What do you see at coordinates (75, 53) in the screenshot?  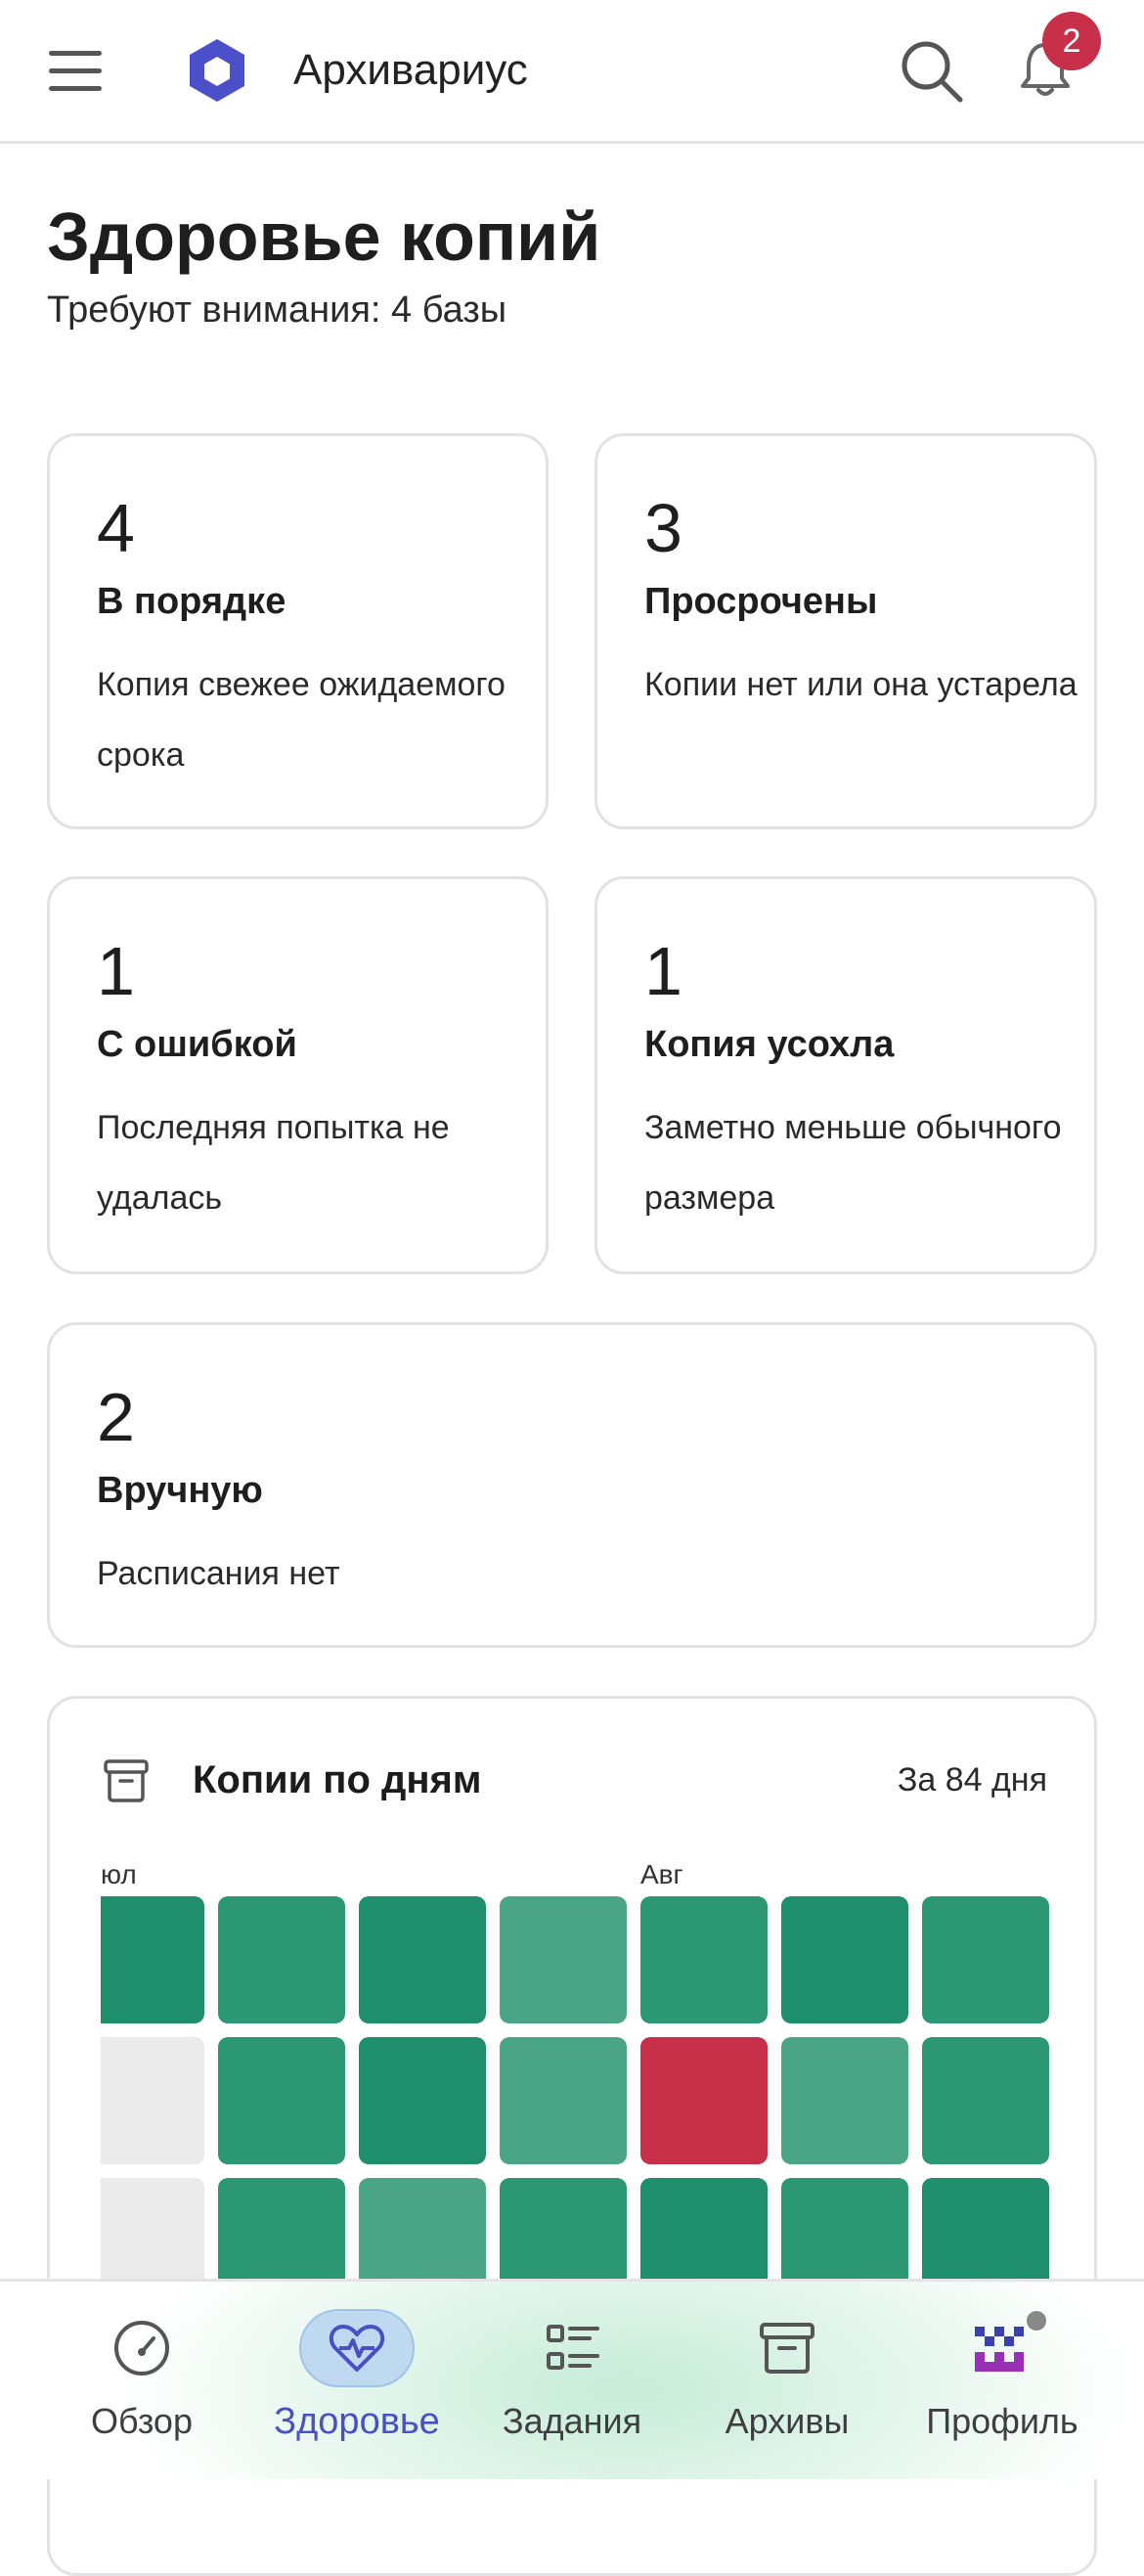 I see `menu-icon` at bounding box center [75, 53].